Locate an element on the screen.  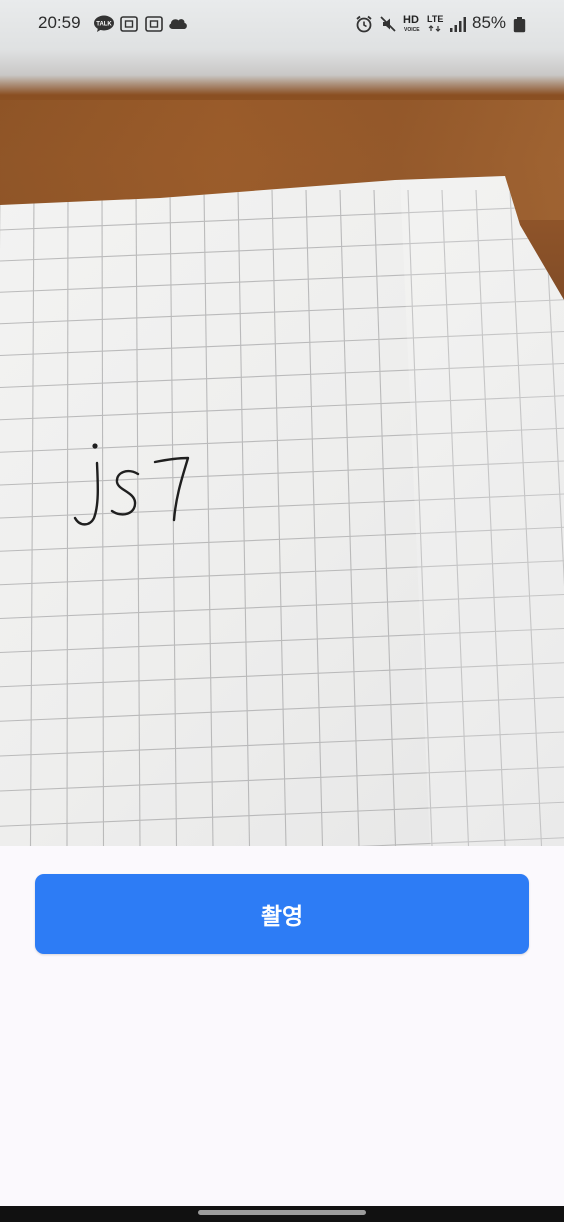
talk-icon: TALK is located at coordinates (104, 23).